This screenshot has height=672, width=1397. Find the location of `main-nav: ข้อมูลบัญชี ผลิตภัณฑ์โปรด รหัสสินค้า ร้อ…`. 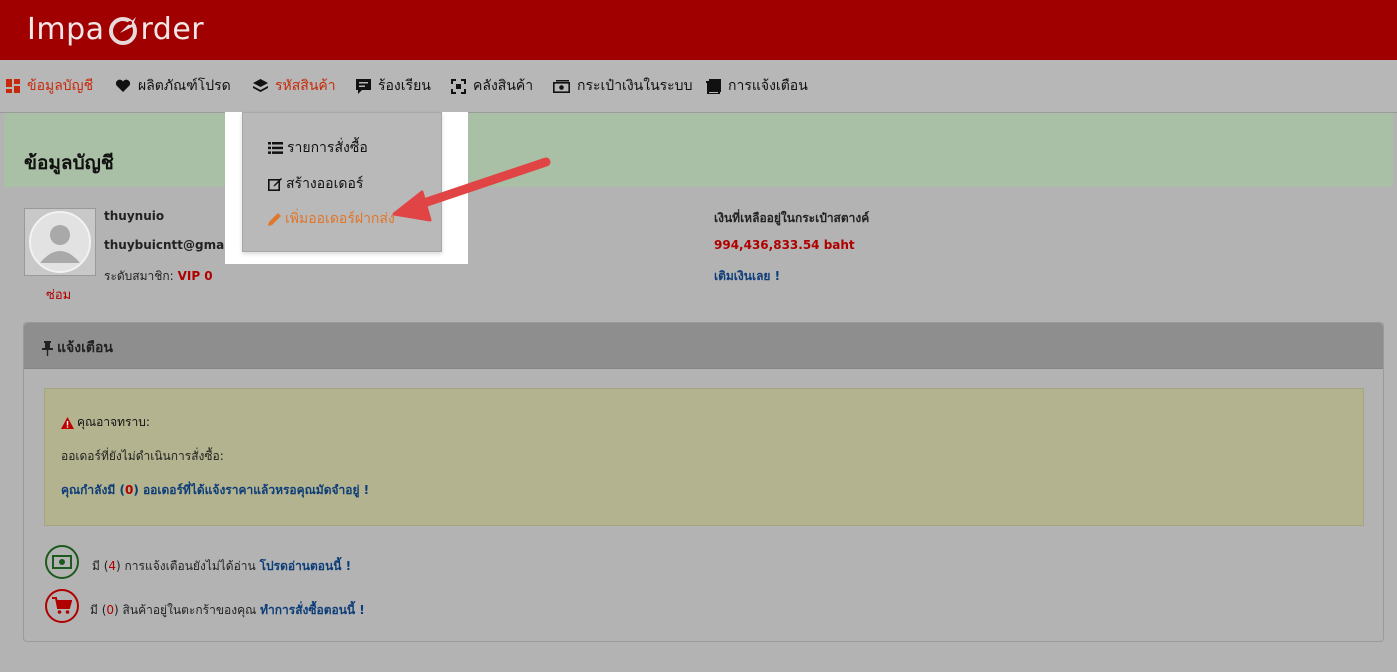

main-nav: ข้อมูลบัญชี ผลิตภัณฑ์โปรด รหัสสินค้า ร้อ… is located at coordinates (698, 86).